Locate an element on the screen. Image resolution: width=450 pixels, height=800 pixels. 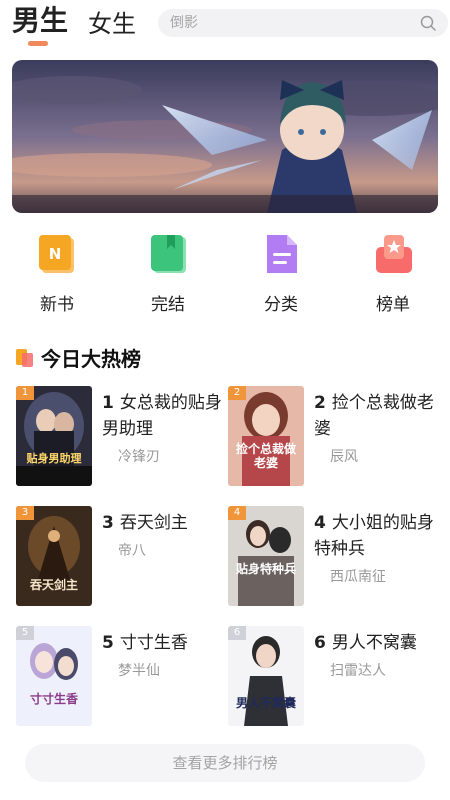
hot-flag-icon is located at coordinates (24, 358).